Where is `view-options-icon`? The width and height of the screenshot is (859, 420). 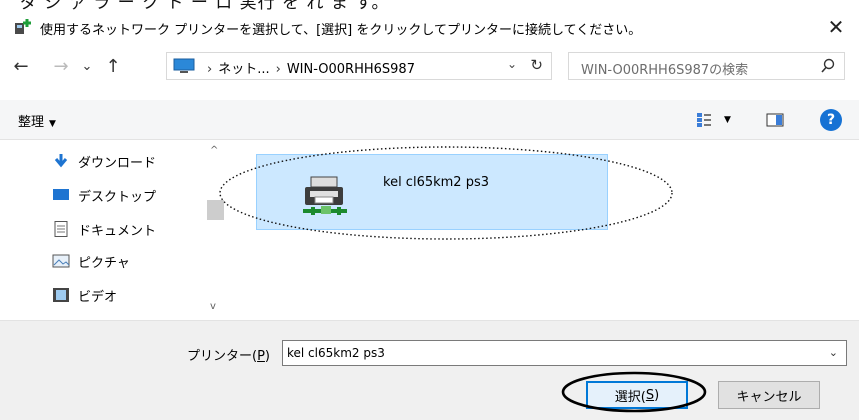
view-options-icon is located at coordinates (704, 120).